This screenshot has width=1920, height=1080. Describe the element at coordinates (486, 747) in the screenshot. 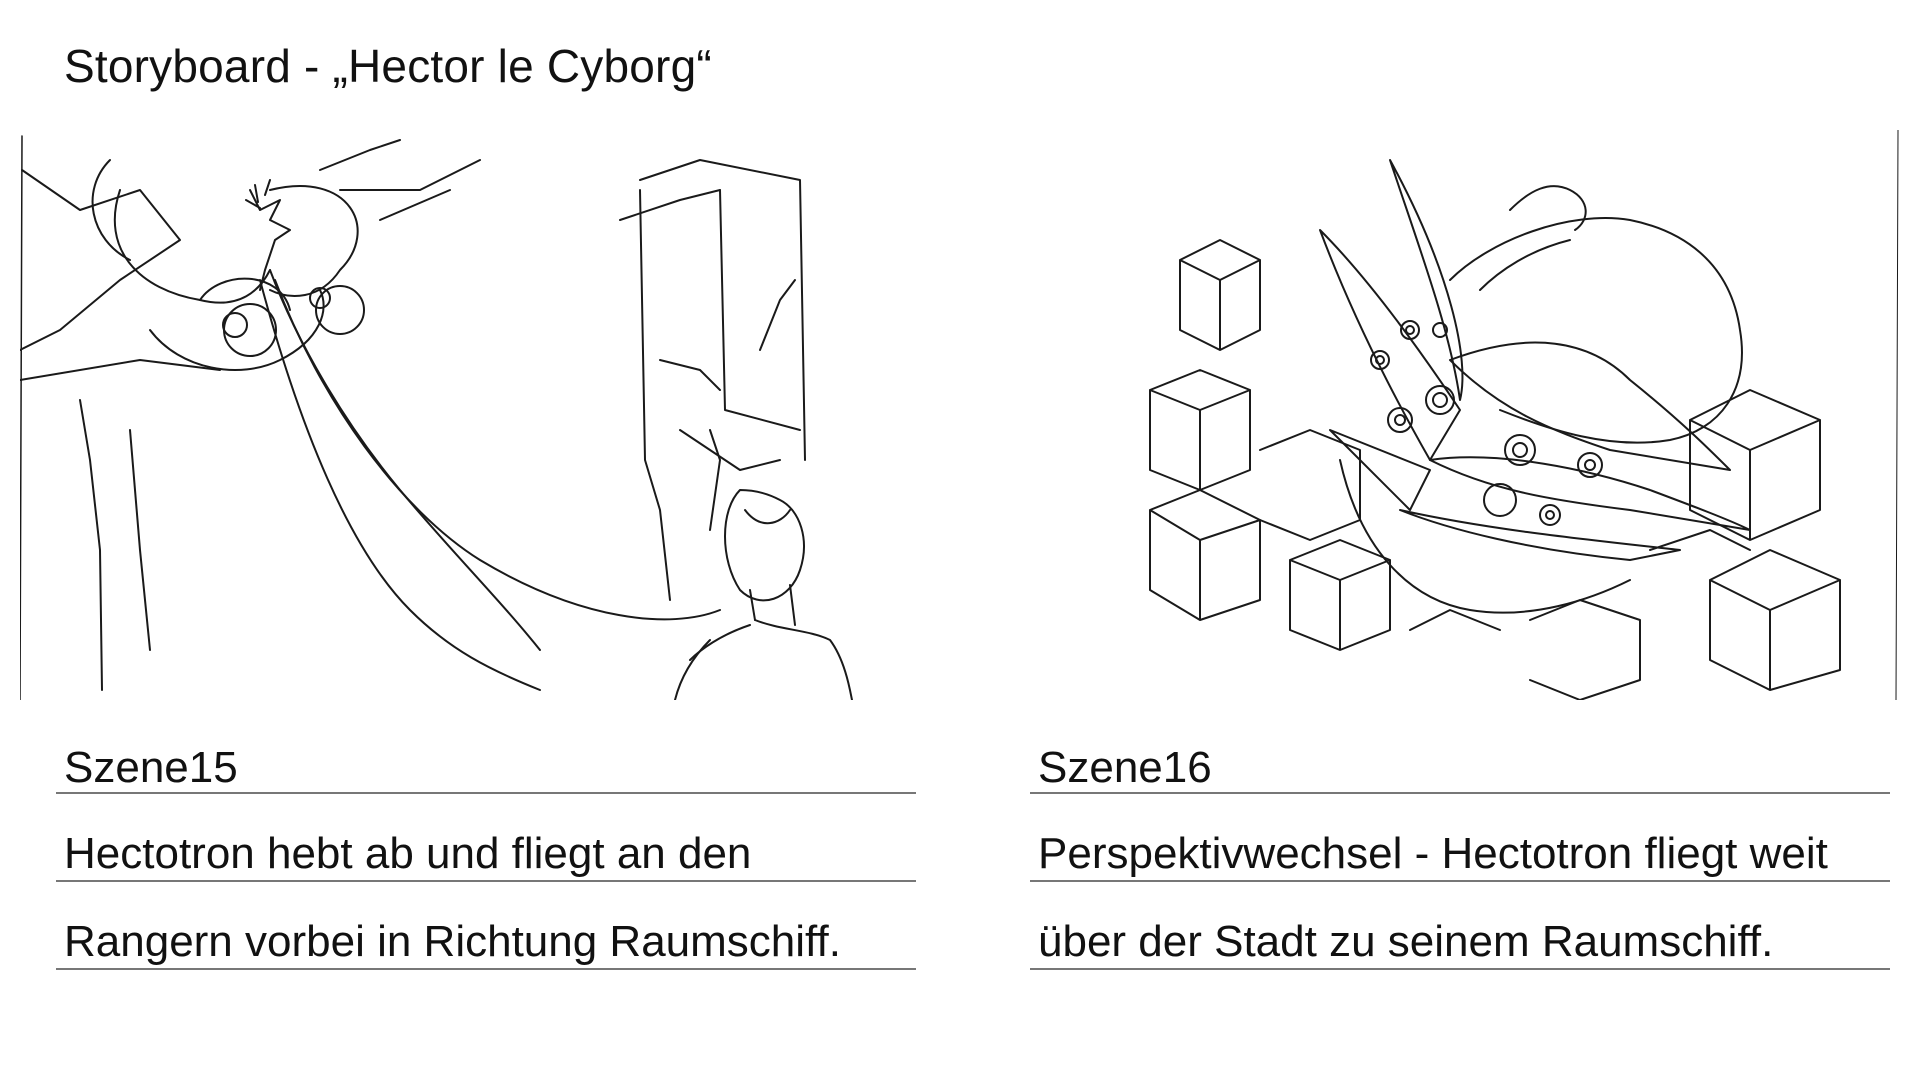

I see `scene-15-label-line: Szene15` at that location.